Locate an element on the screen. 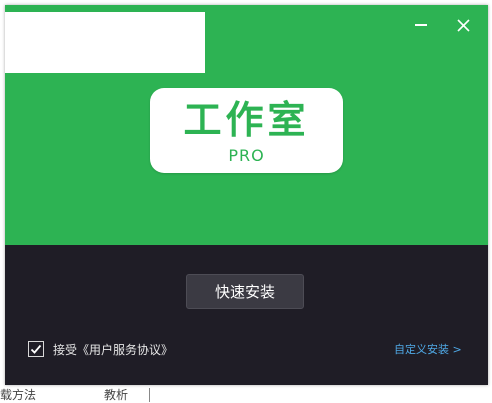 The image size is (492, 403). quick-install-button: 快速安装 is located at coordinates (245, 291).